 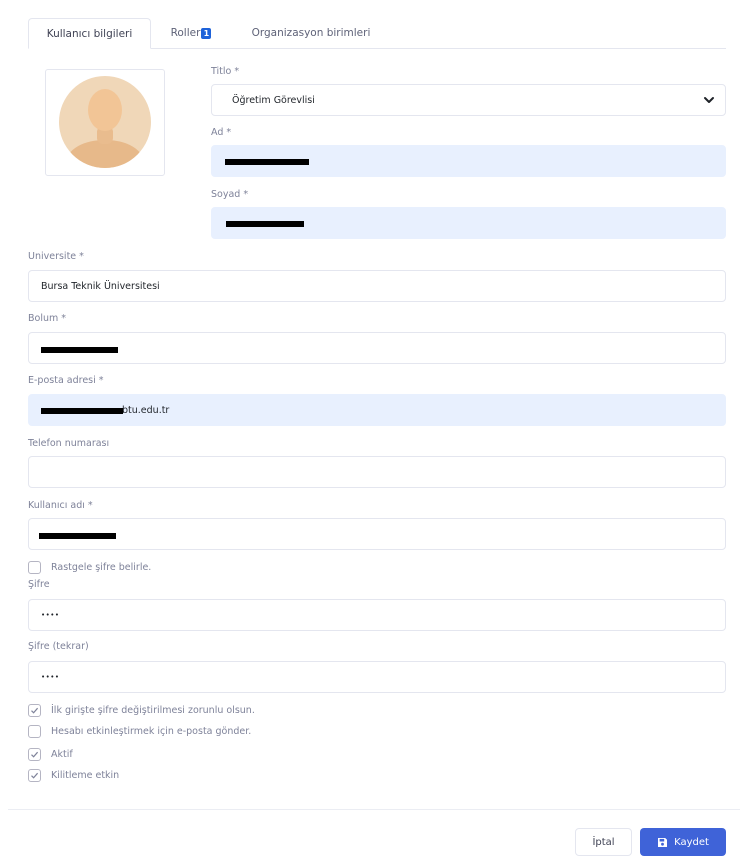 I want to click on save-button: Kaydet, so click(x=683, y=842).